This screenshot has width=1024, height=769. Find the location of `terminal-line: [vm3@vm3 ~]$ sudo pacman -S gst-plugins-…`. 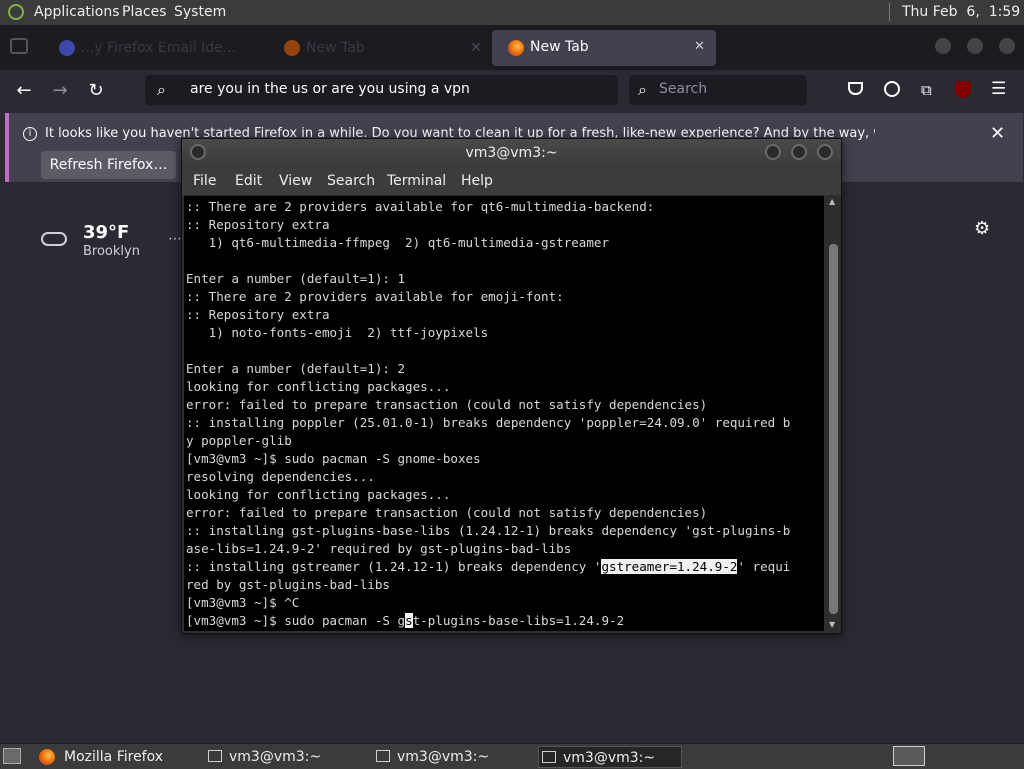

terminal-line: [vm3@vm3 ~]$ sudo pacman -S gst-plugins-… is located at coordinates (405, 620).